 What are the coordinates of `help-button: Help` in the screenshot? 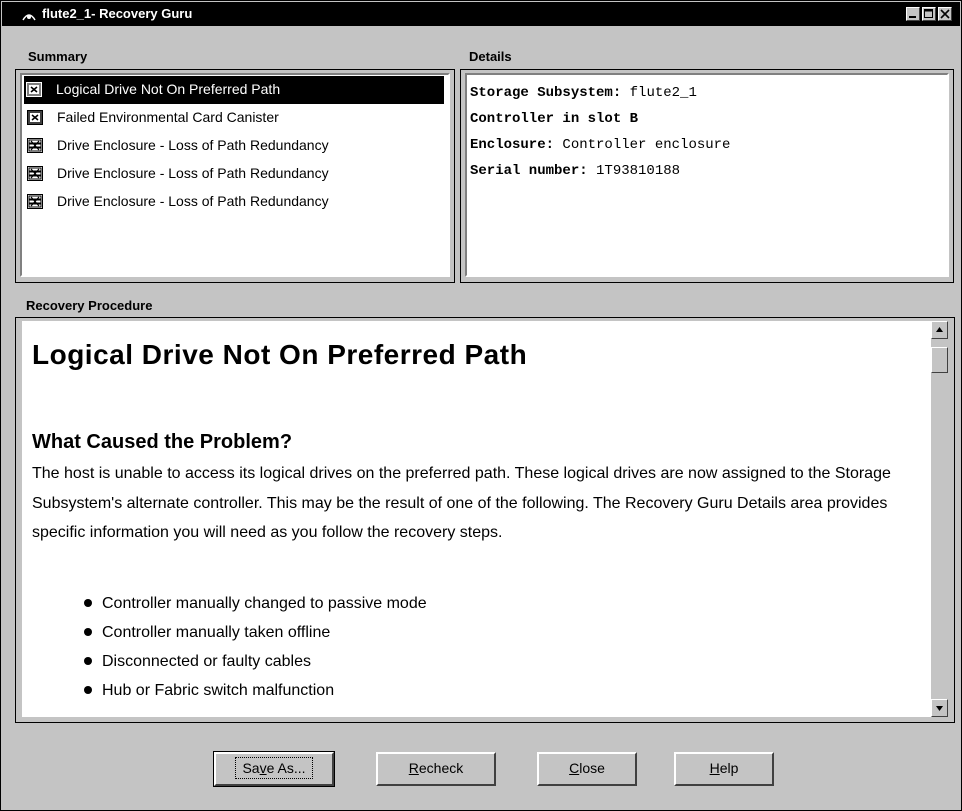 It's located at (724, 769).